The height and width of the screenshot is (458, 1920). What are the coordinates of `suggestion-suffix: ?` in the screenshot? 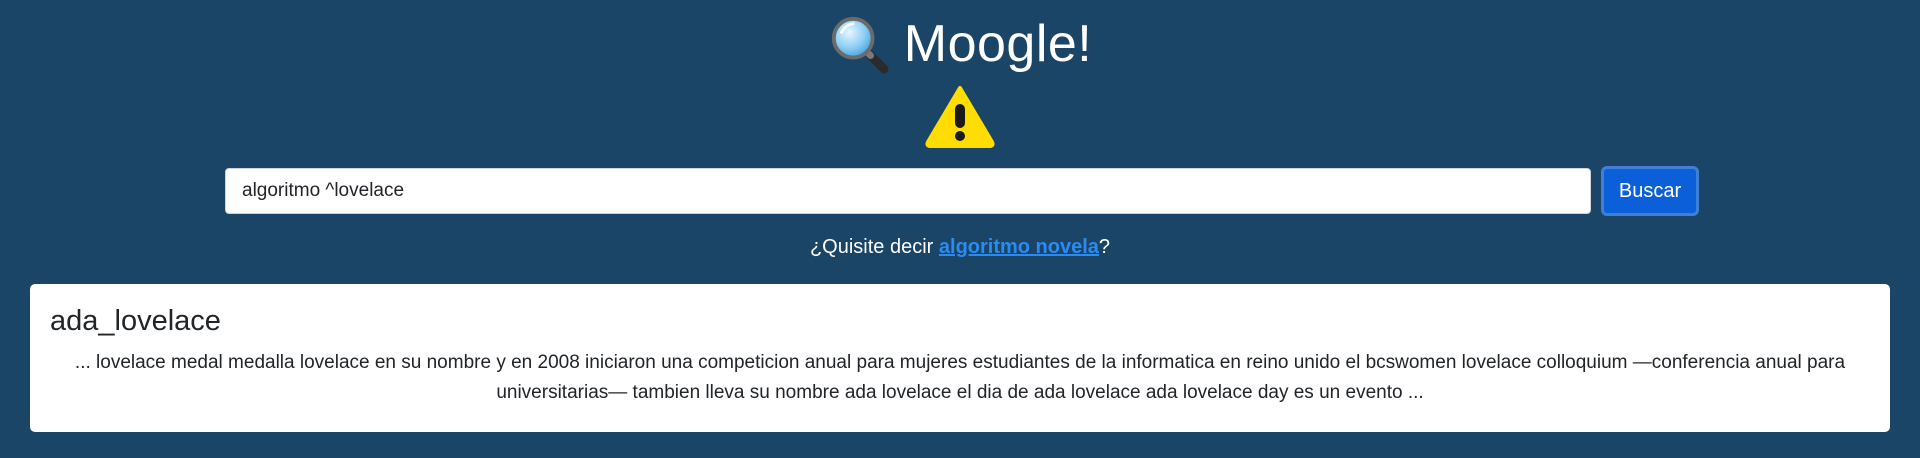 It's located at (1104, 247).